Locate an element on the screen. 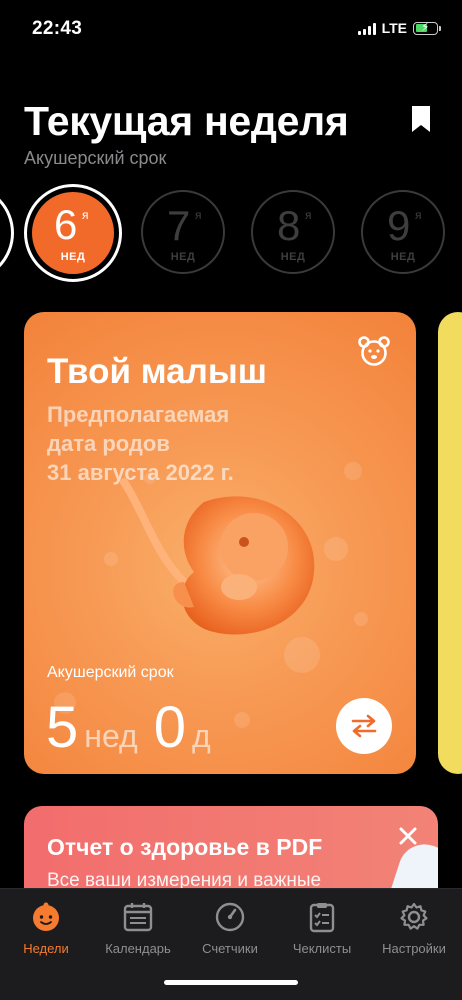 This screenshot has height=1000, width=462. promo-title: Отчет о здоровье в PDF is located at coordinates (185, 847).